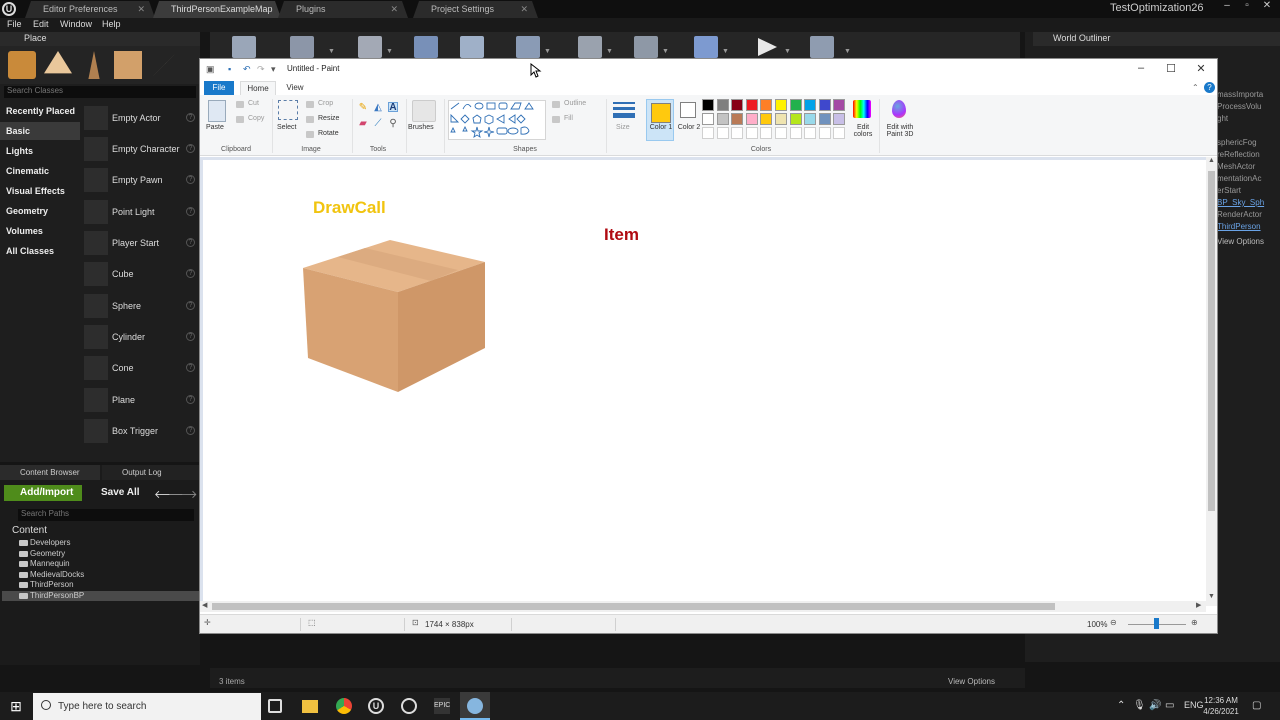 Image resolution: width=1280 pixels, height=720 pixels. What do you see at coordinates (475, 706) in the screenshot?
I see `paint-taskbar-icon` at bounding box center [475, 706].